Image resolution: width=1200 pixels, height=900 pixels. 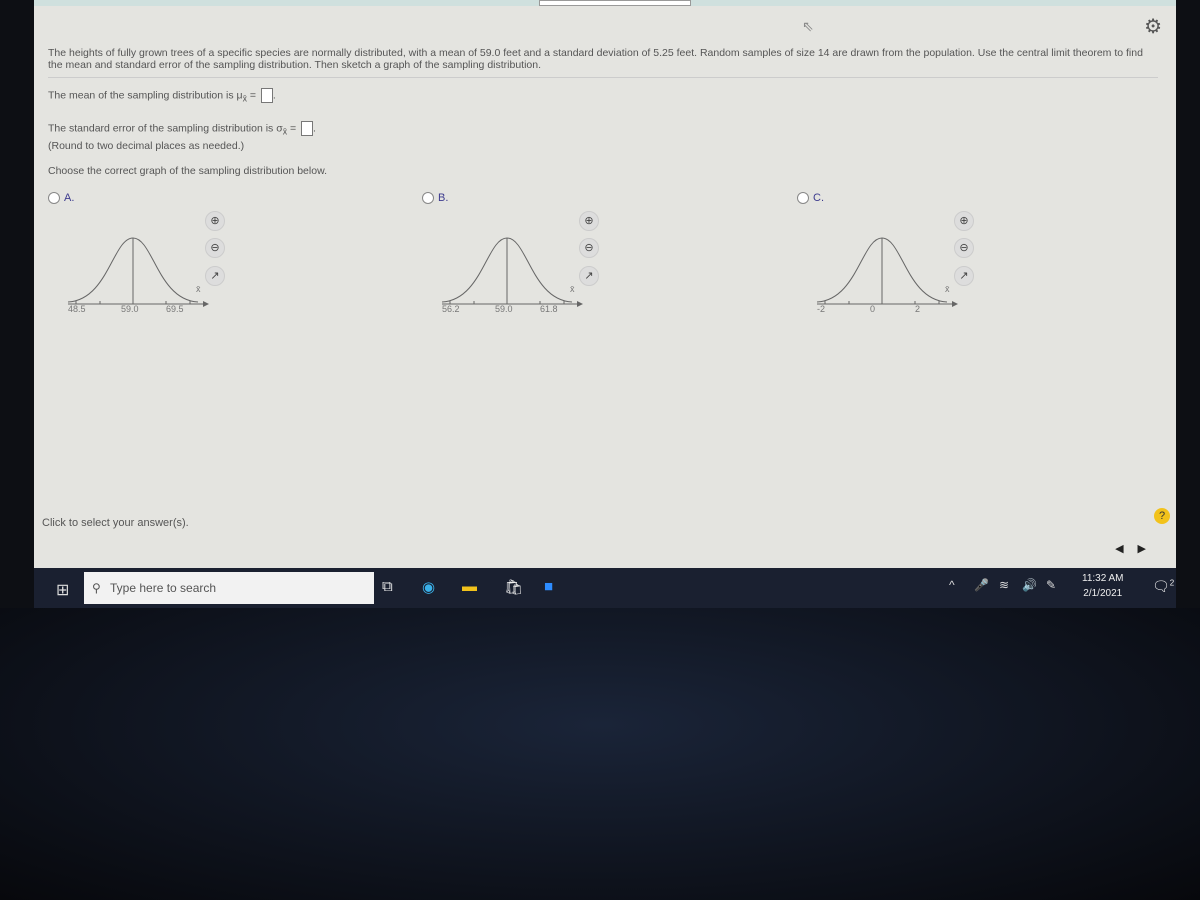 I want to click on windows-start-icon: ⊞, so click(x=62, y=590).